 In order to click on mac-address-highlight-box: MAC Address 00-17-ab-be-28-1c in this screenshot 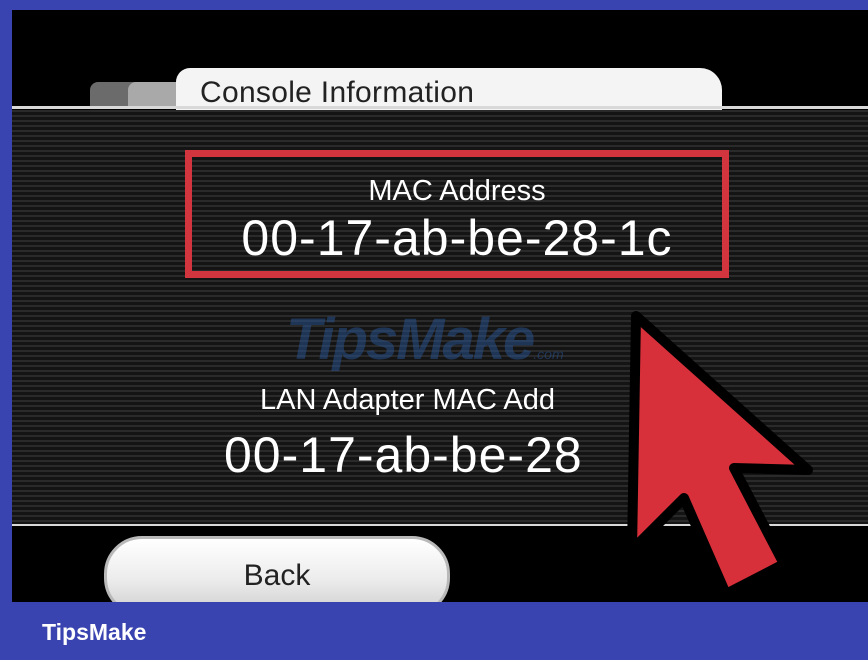, I will do `click(457, 214)`.